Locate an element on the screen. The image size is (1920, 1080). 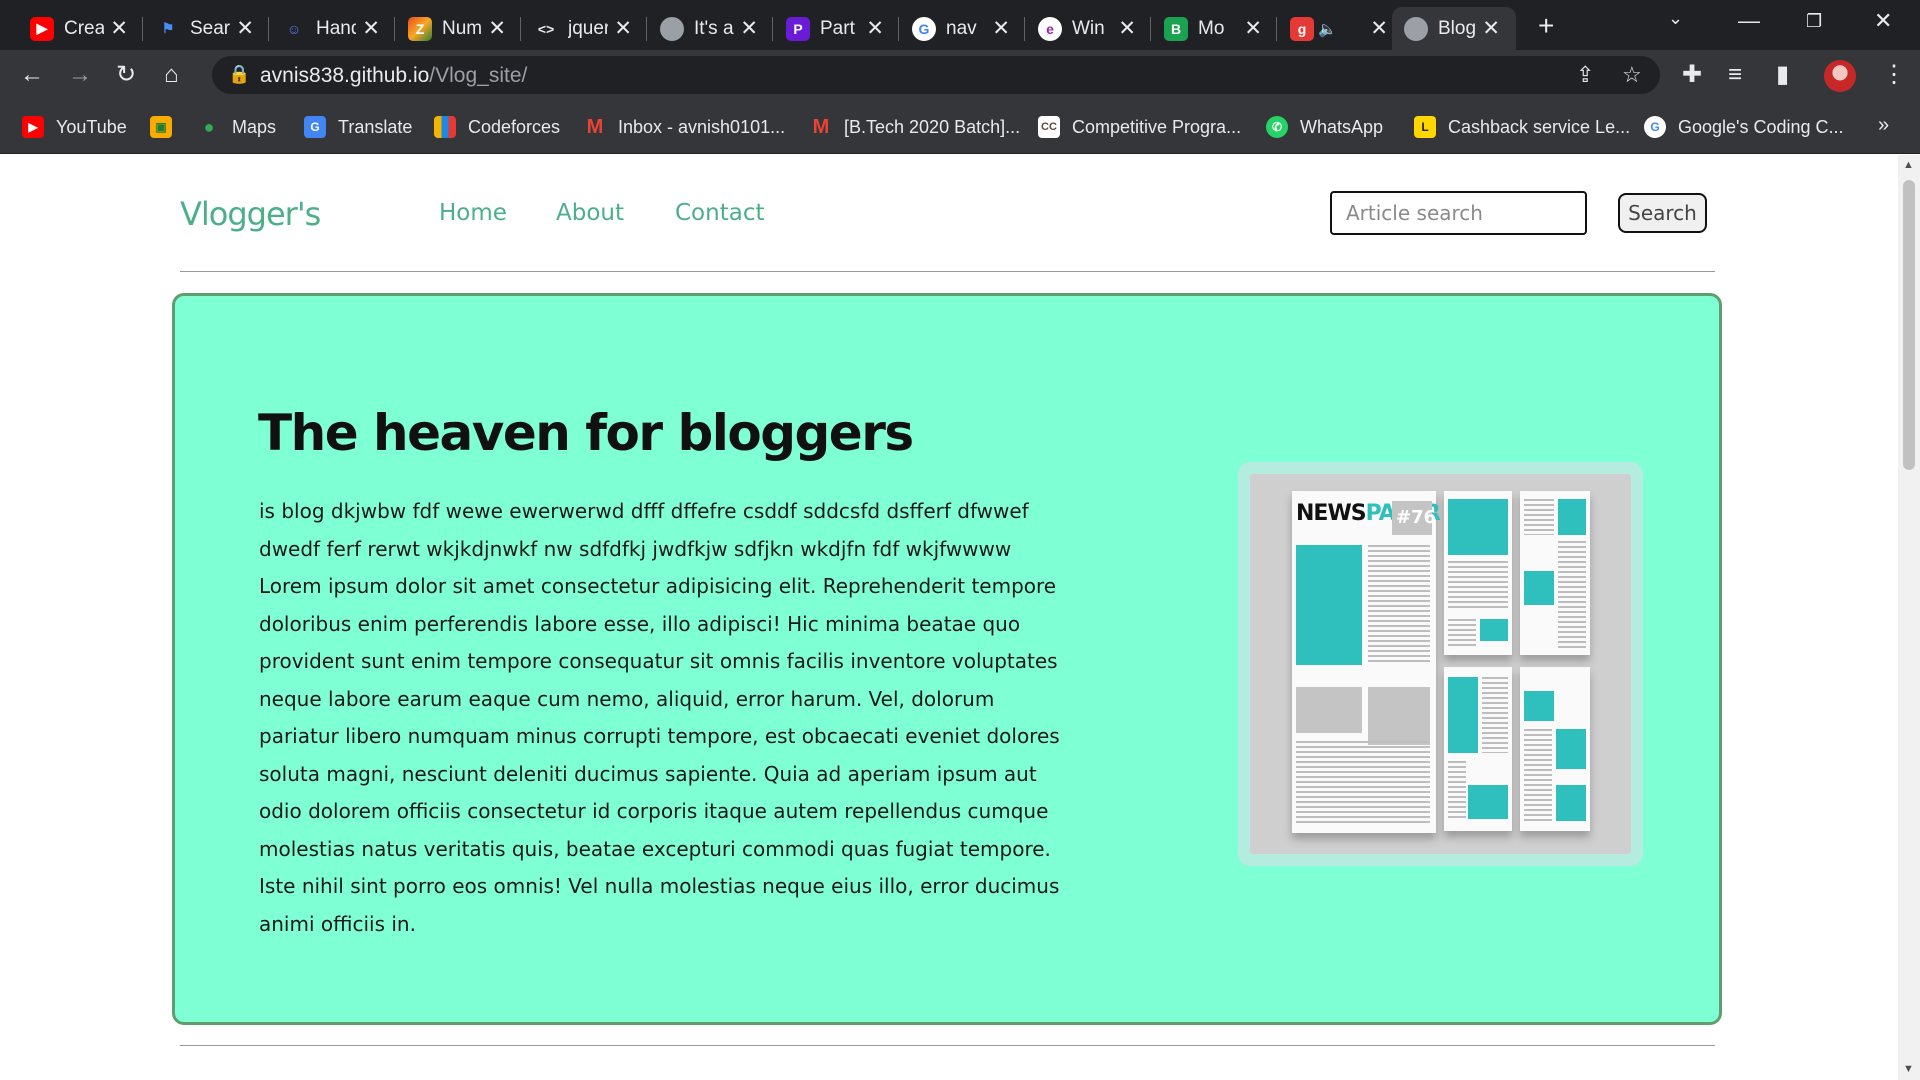
codeforces-icon is located at coordinates (445, 127).